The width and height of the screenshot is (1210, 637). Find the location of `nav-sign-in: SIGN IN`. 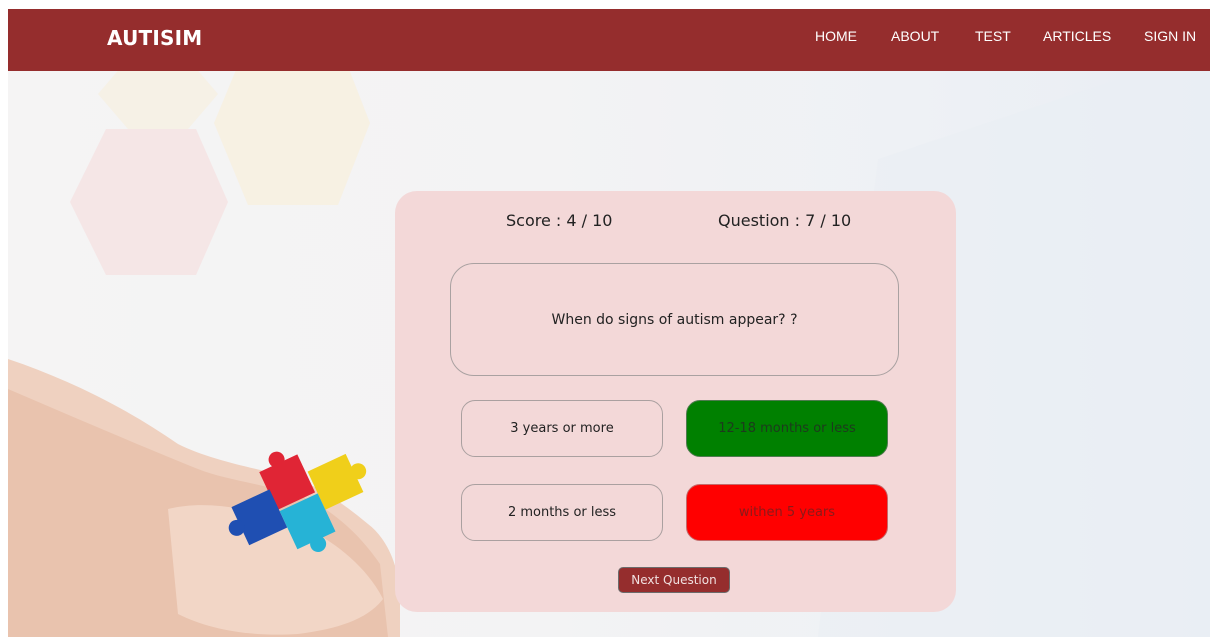

nav-sign-in: SIGN IN is located at coordinates (1170, 36).